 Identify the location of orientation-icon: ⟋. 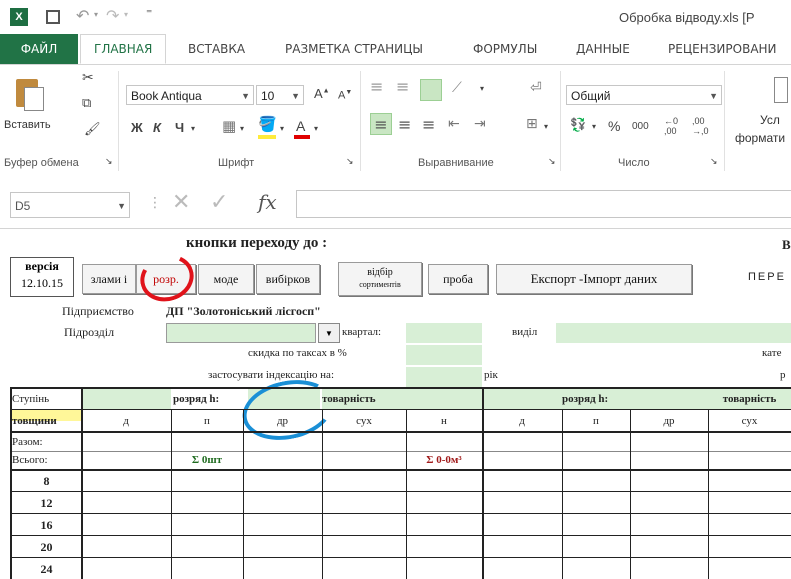
(457, 88).